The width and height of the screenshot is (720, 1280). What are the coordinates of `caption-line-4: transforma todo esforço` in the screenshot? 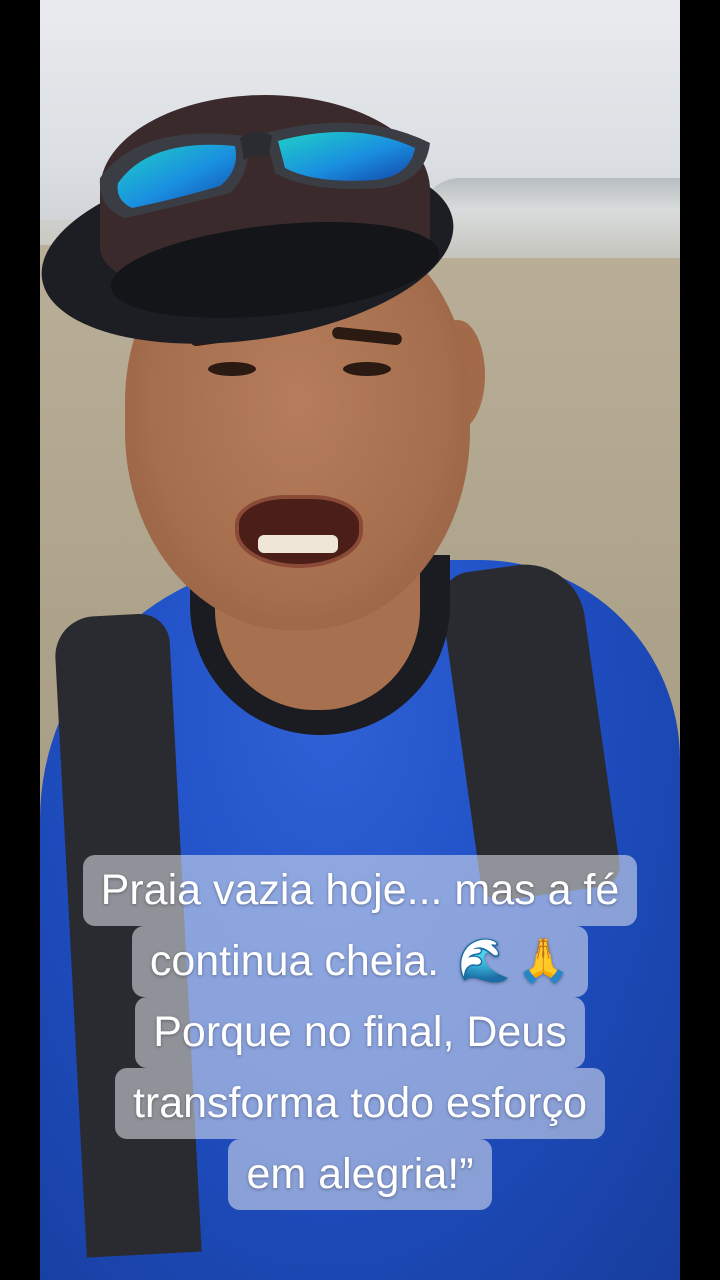 It's located at (360, 1103).